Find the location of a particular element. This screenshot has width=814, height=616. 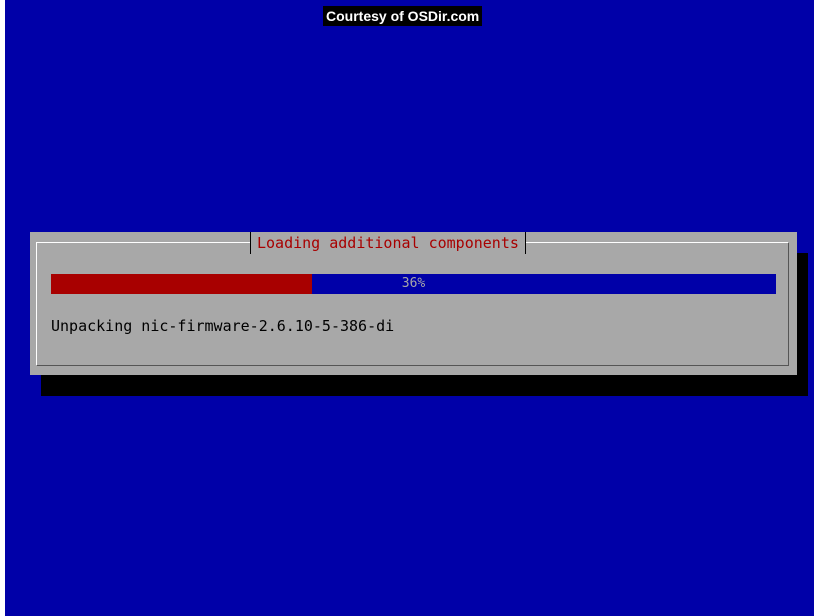

status-message: Unpacking nic-firmware-2.6.10-5-386-di is located at coordinates (223, 326).